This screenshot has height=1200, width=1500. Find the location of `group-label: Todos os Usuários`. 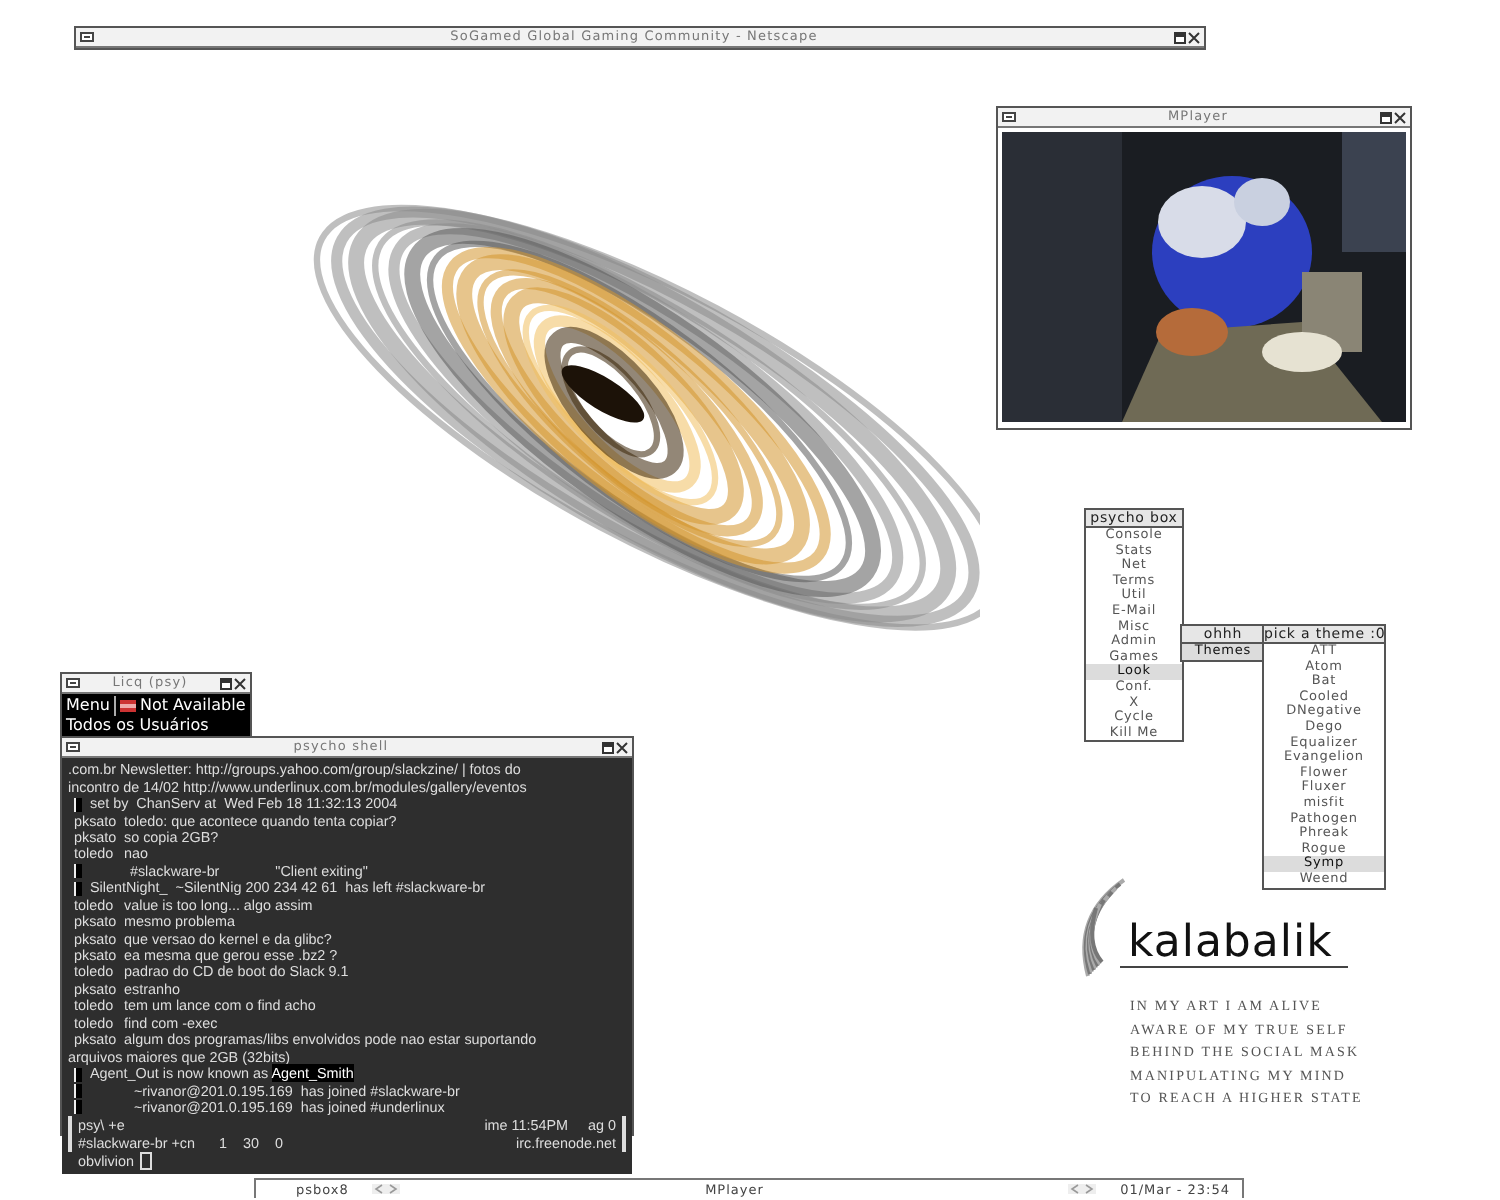

group-label: Todos os Usuários is located at coordinates (137, 726).